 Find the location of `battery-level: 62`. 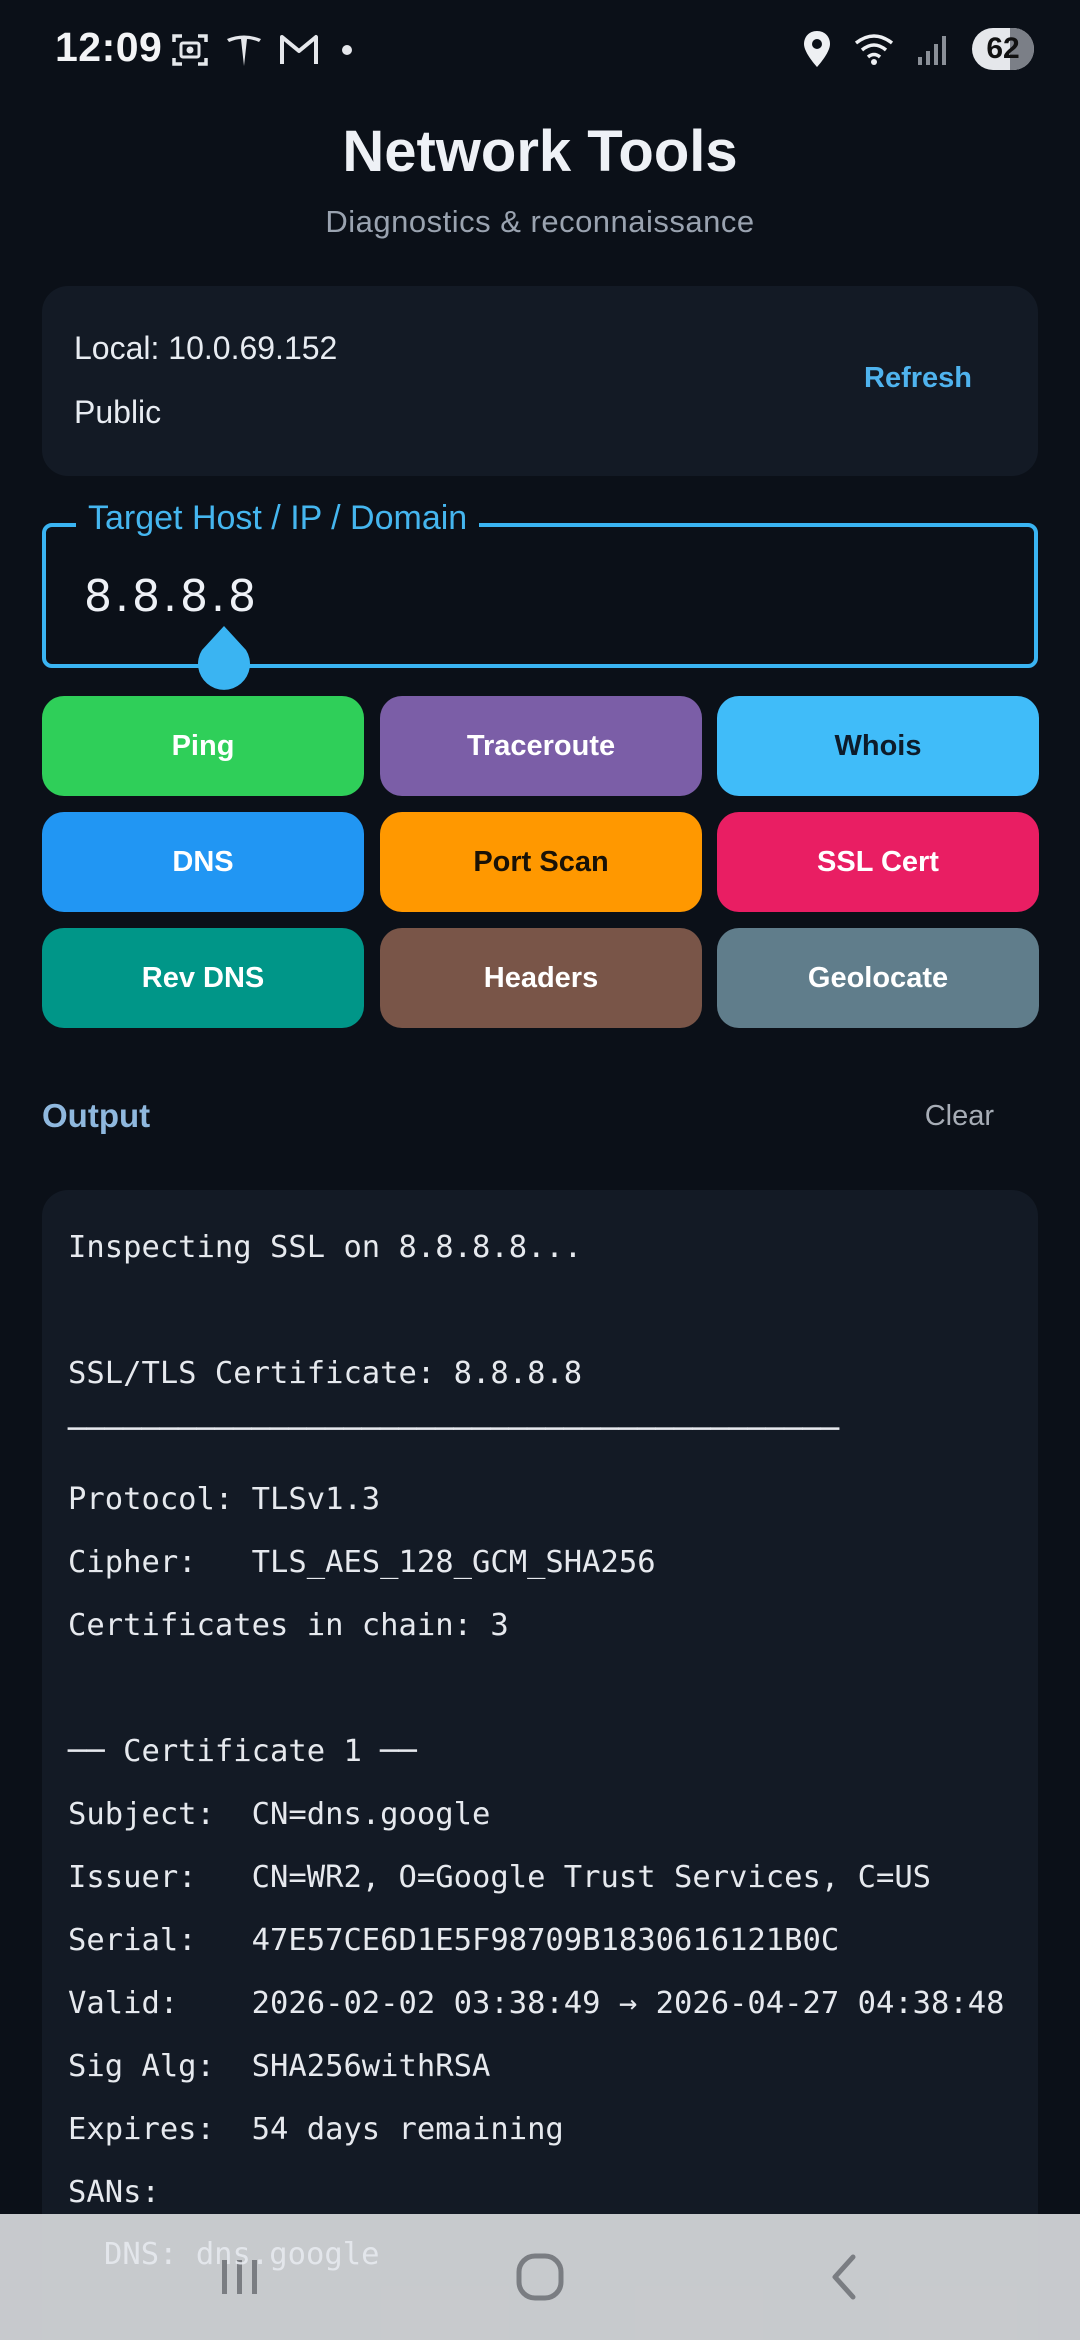

battery-level: 62 is located at coordinates (1003, 48).